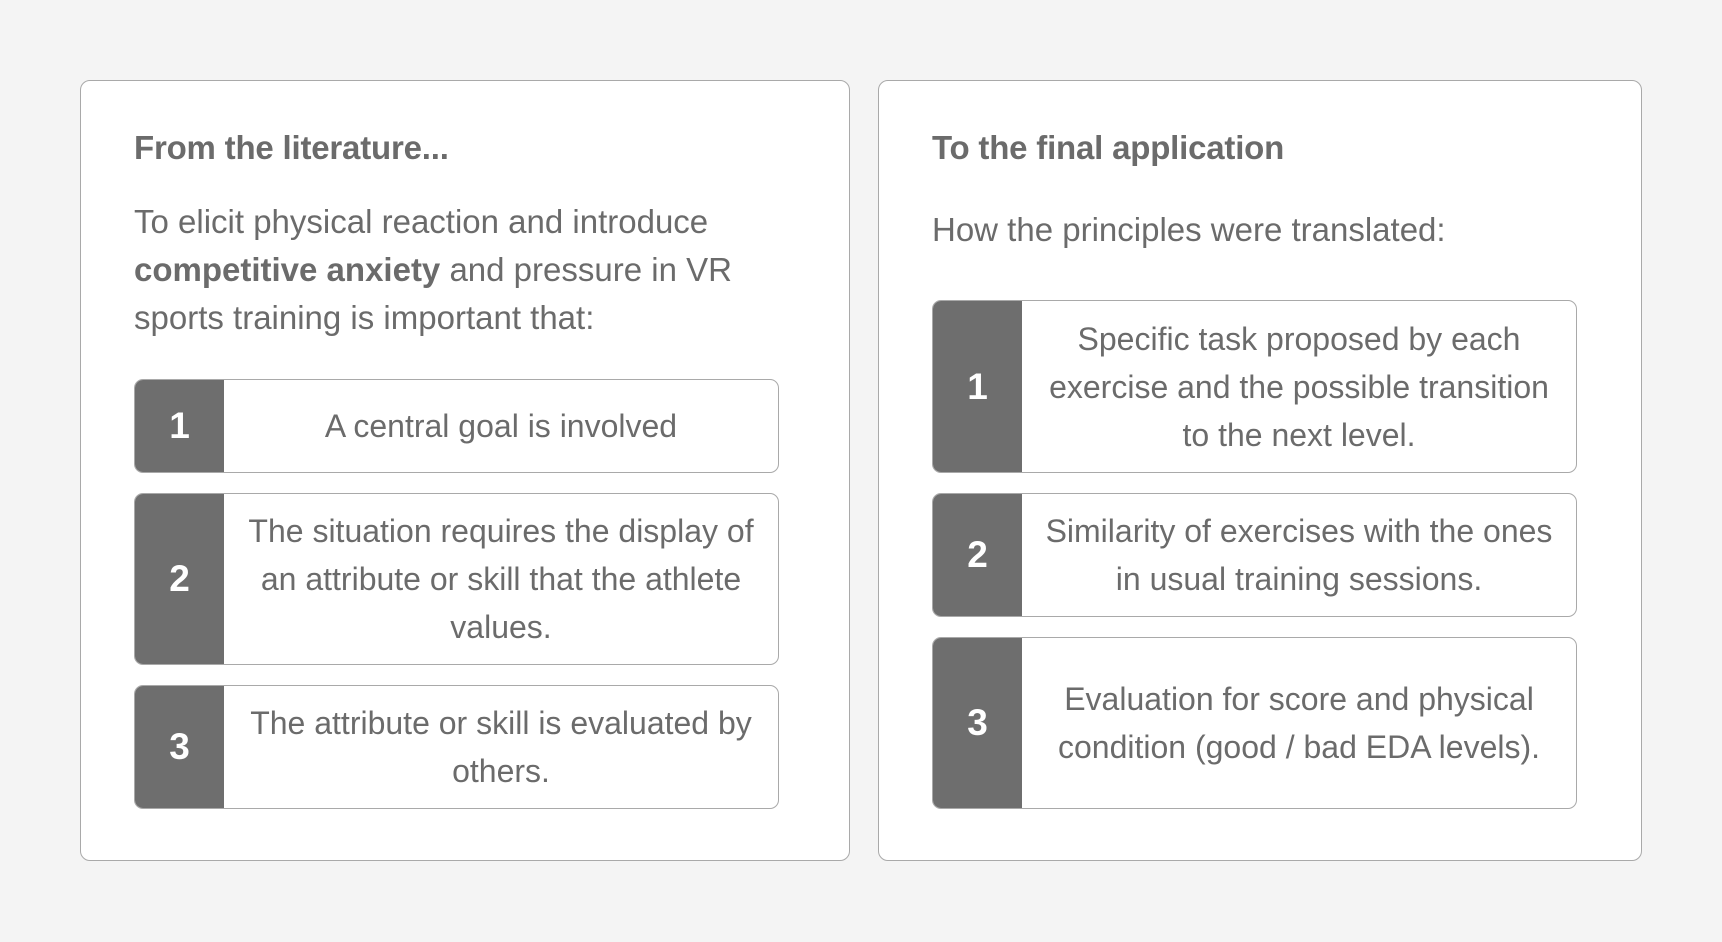  Describe the element at coordinates (1189, 229) in the screenshot. I see `application-intro: How the principles were translated:` at that location.